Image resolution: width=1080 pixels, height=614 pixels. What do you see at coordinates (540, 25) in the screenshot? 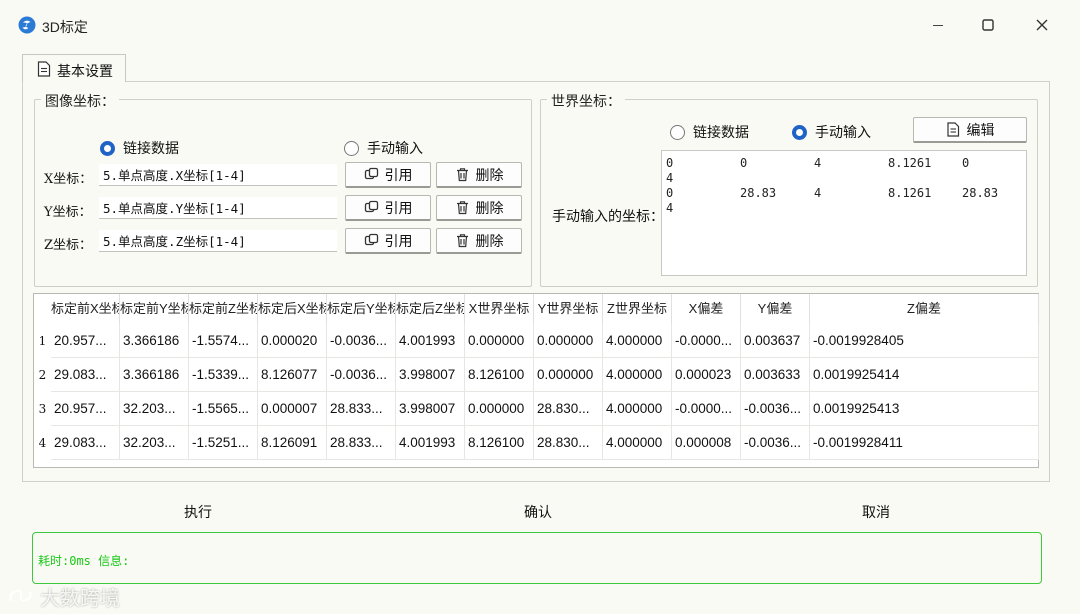
I see `title-bar: 3D标定` at bounding box center [540, 25].